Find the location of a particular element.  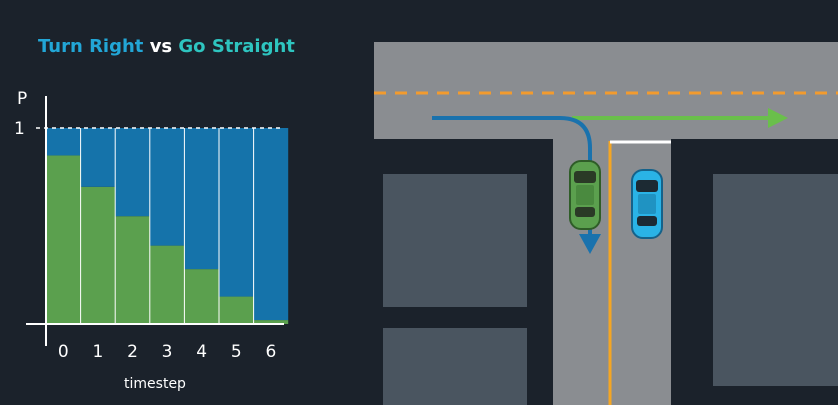

city-block-left-top is located at coordinates (455, 240).